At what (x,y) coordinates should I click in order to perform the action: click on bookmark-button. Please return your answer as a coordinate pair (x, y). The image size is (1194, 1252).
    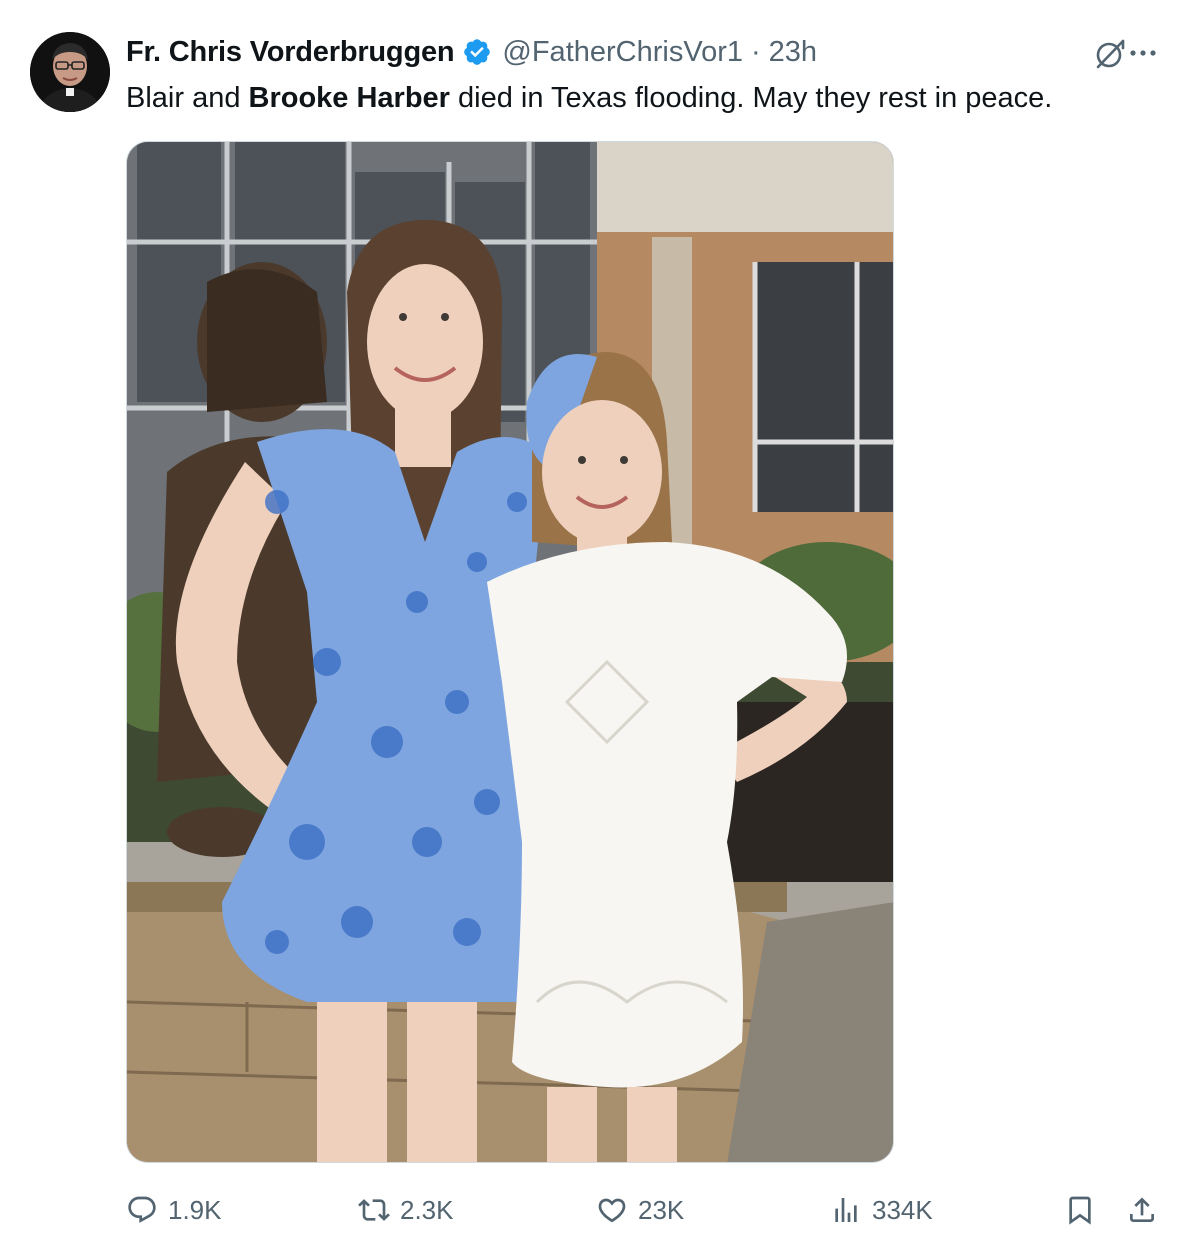
    Looking at the image, I should click on (1085, 1210).